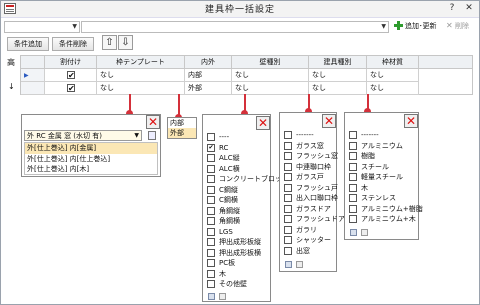  I want to click on list-item: スチール, so click(386, 167).